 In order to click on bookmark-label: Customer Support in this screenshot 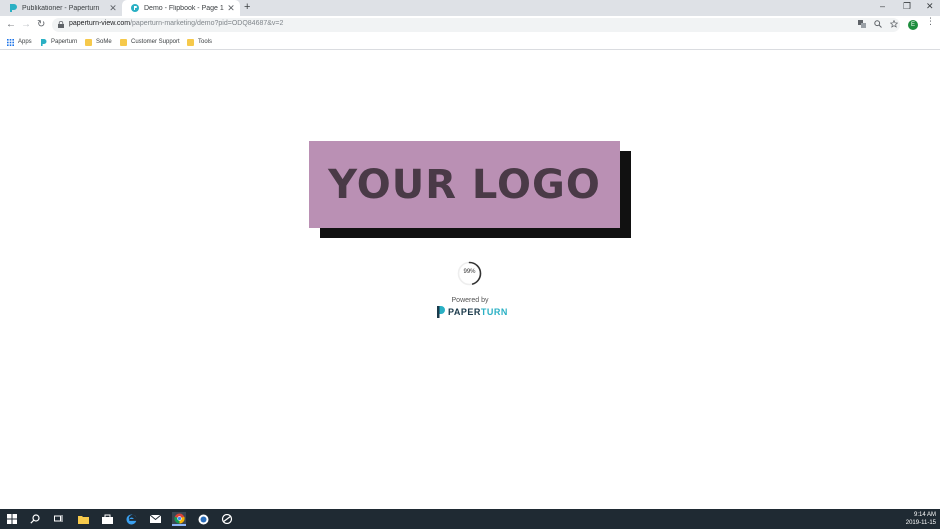, I will do `click(155, 42)`.